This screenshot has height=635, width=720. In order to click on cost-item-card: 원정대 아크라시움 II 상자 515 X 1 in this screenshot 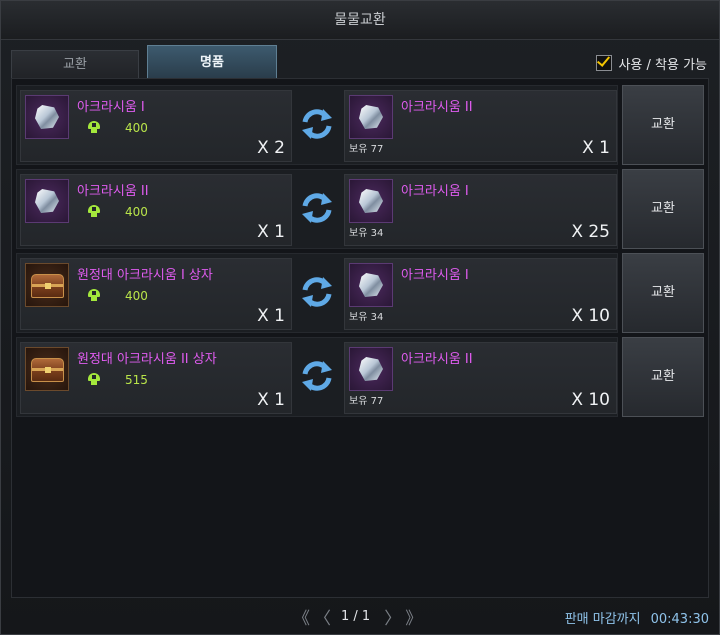, I will do `click(156, 378)`.